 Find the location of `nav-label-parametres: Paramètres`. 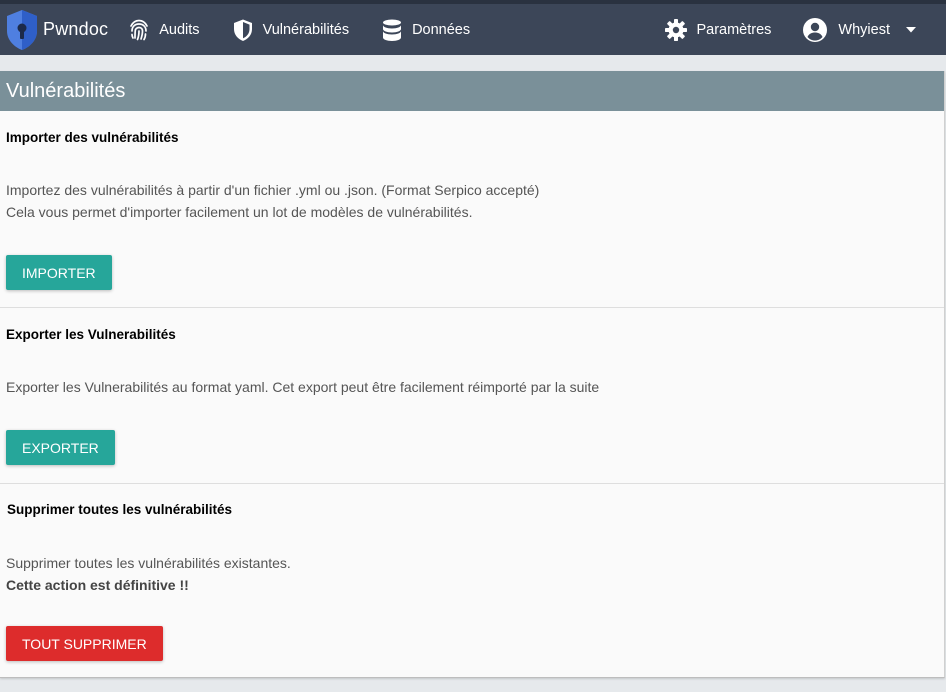

nav-label-parametres: Paramètres is located at coordinates (734, 29).